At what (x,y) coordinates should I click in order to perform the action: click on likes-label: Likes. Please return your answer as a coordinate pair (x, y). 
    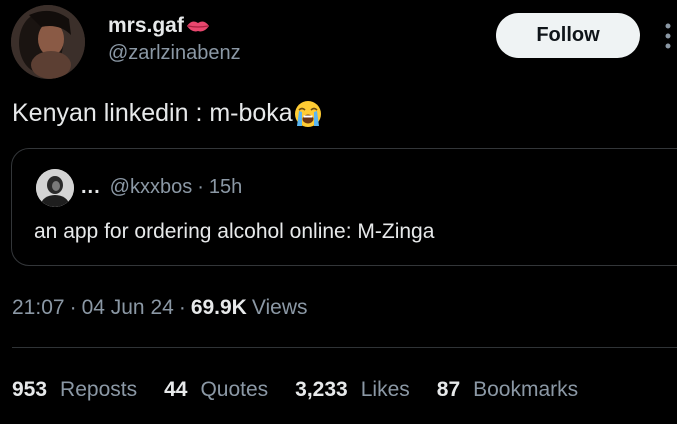
    Looking at the image, I should click on (385, 389).